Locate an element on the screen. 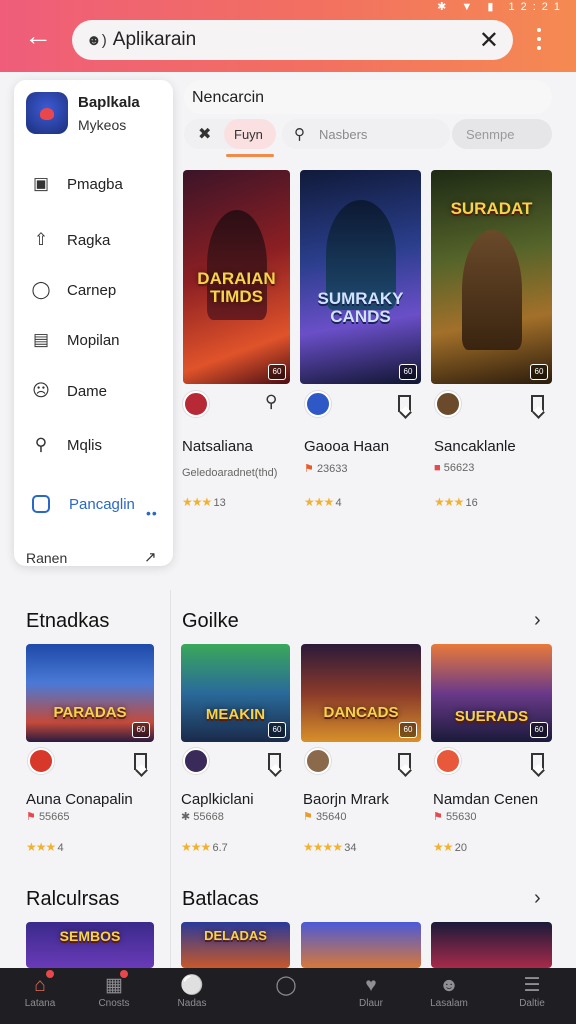  back-arrow-icon: ← is located at coordinates (38, 36).